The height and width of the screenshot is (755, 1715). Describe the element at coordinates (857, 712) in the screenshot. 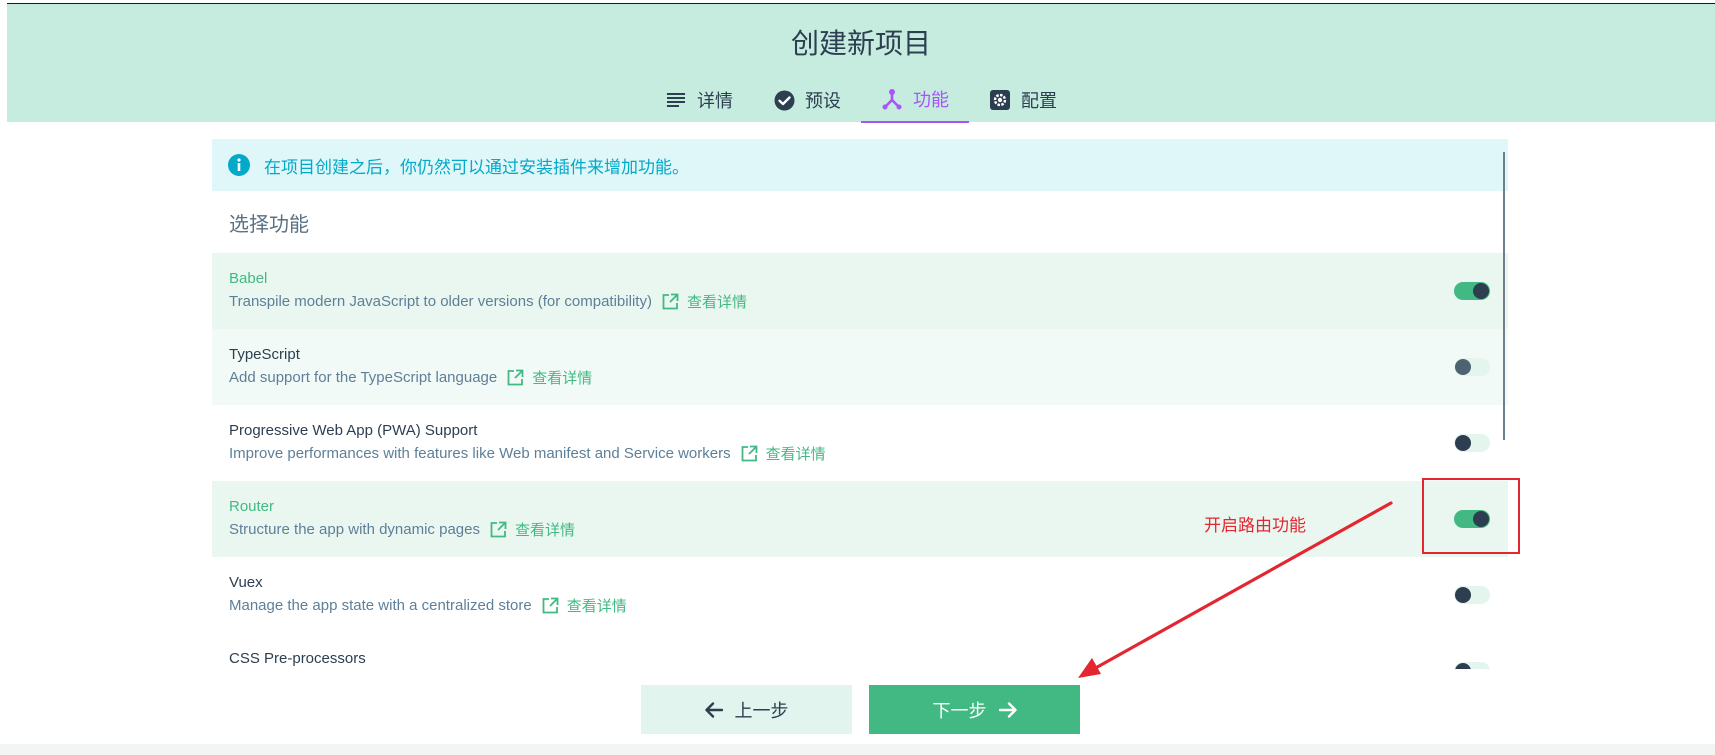

I see `footer` at that location.